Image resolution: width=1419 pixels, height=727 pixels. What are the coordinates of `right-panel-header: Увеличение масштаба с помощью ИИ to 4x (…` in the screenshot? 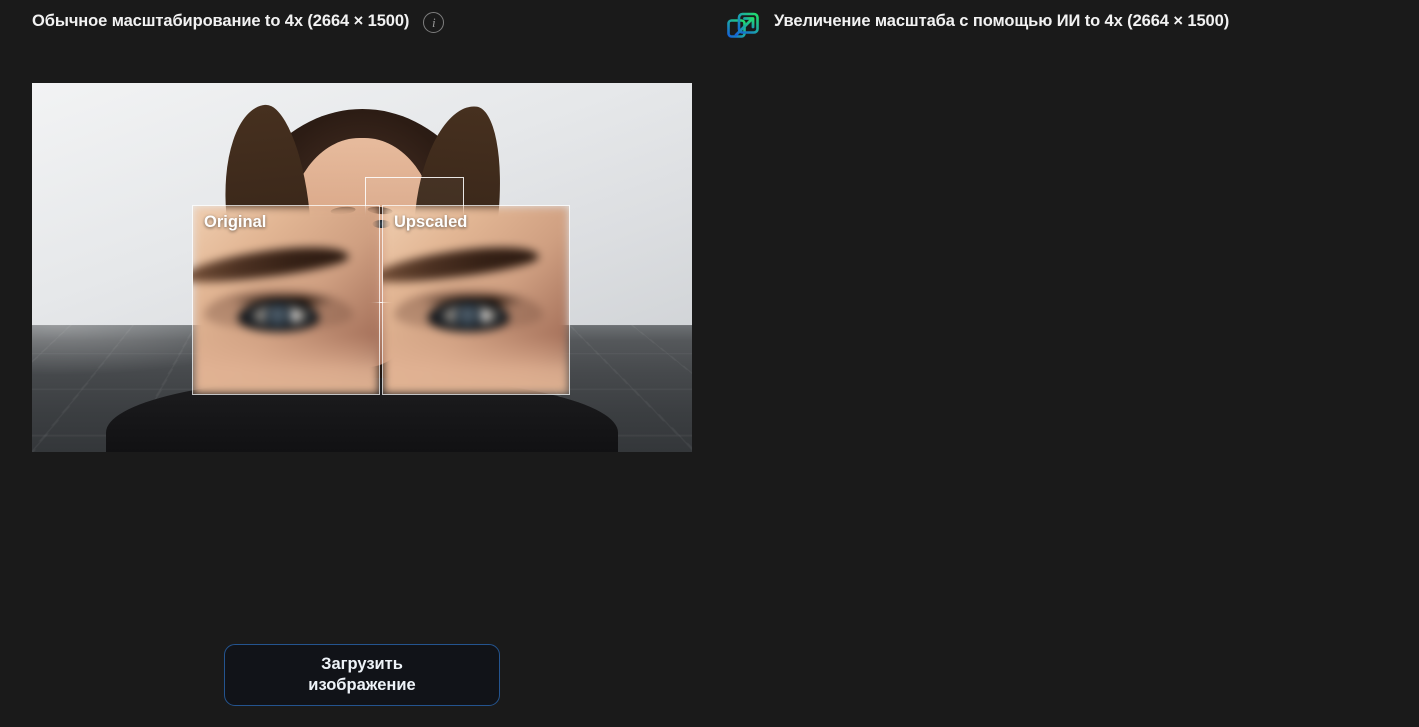 It's located at (1056, 27).